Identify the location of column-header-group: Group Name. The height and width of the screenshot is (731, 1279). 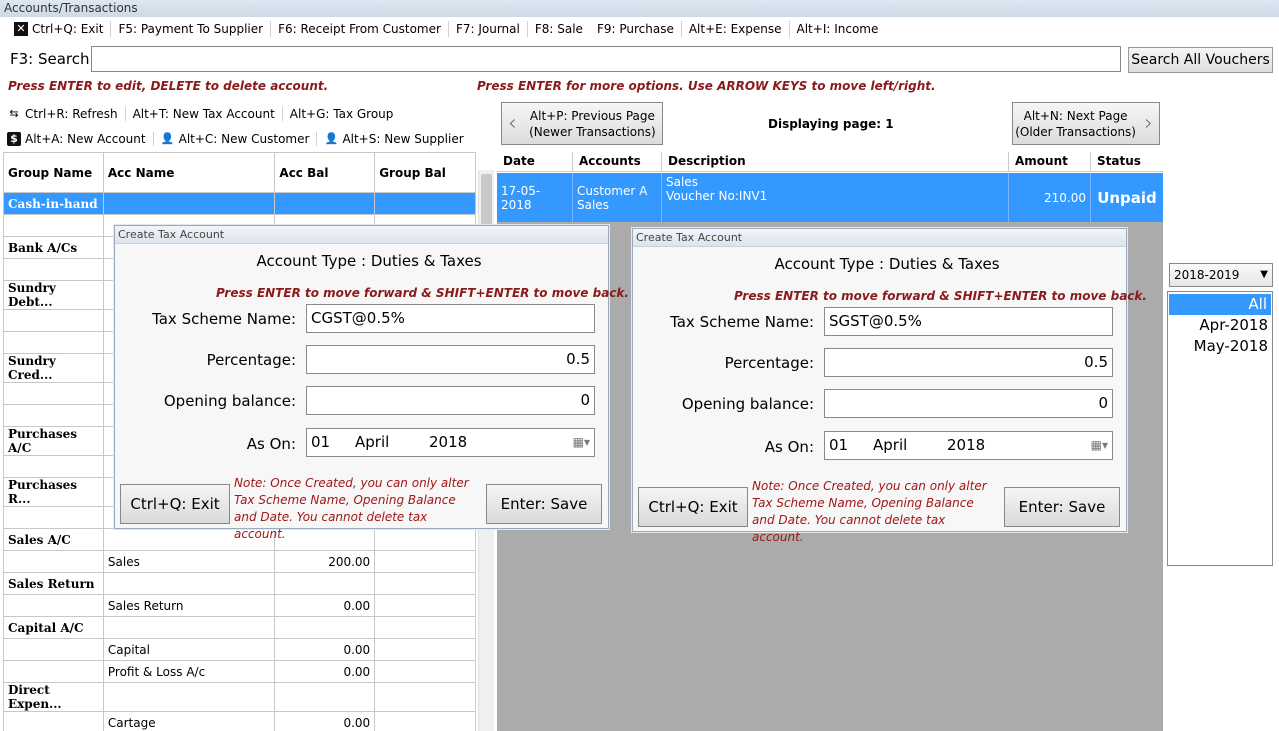
(53, 172).